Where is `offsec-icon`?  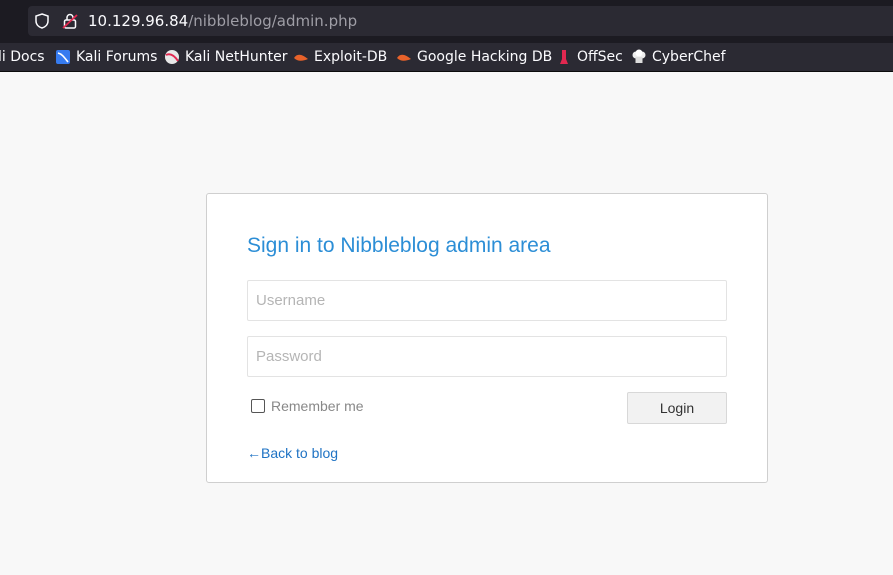 offsec-icon is located at coordinates (564, 57).